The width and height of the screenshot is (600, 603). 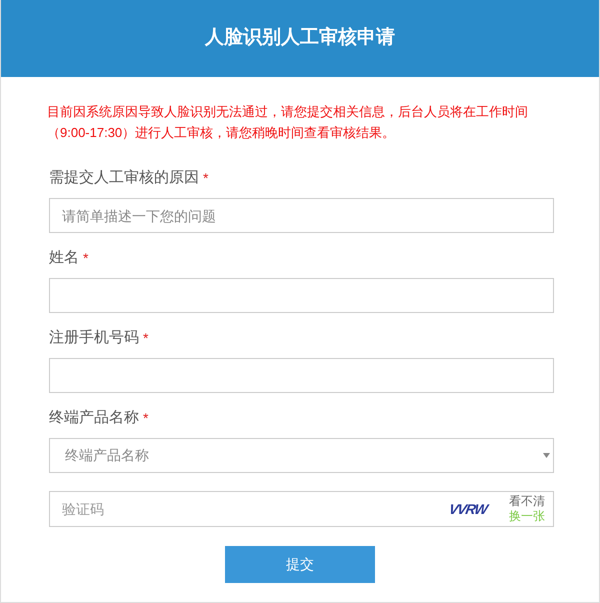 I want to click on field-label: 需提交人工审核的原因, so click(x=124, y=178).